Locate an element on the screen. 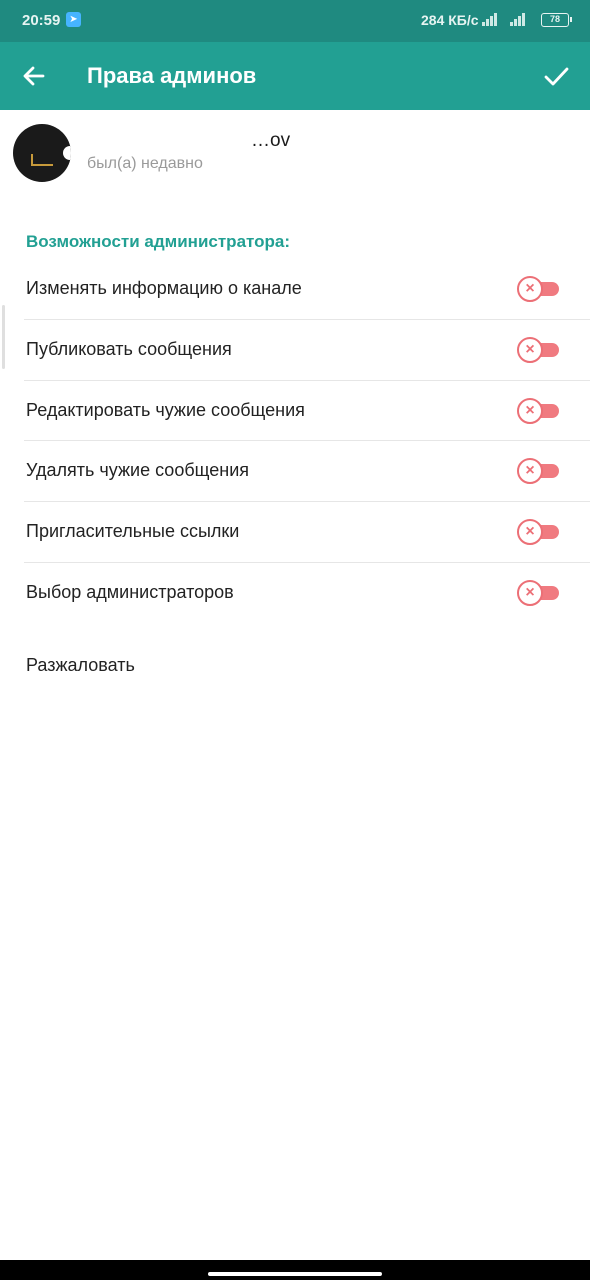 Image resolution: width=590 pixels, height=1280 pixels. avatar-emblem is located at coordinates (42, 160).